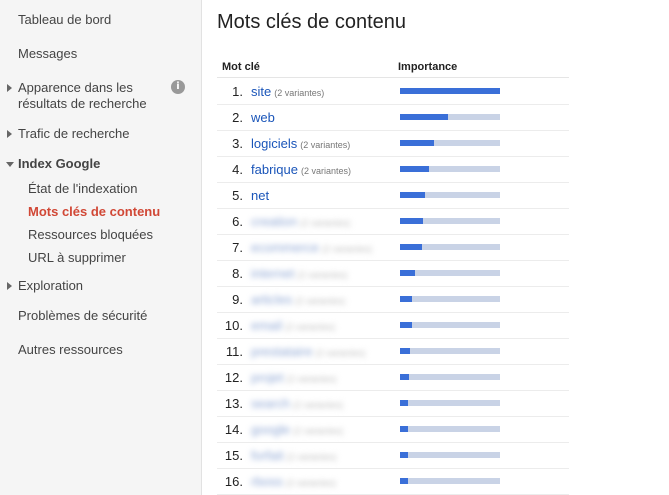 This screenshot has width=669, height=495. Describe the element at coordinates (74, 133) in the screenshot. I see `sidebar-item-label: Trafic de recherche` at that location.